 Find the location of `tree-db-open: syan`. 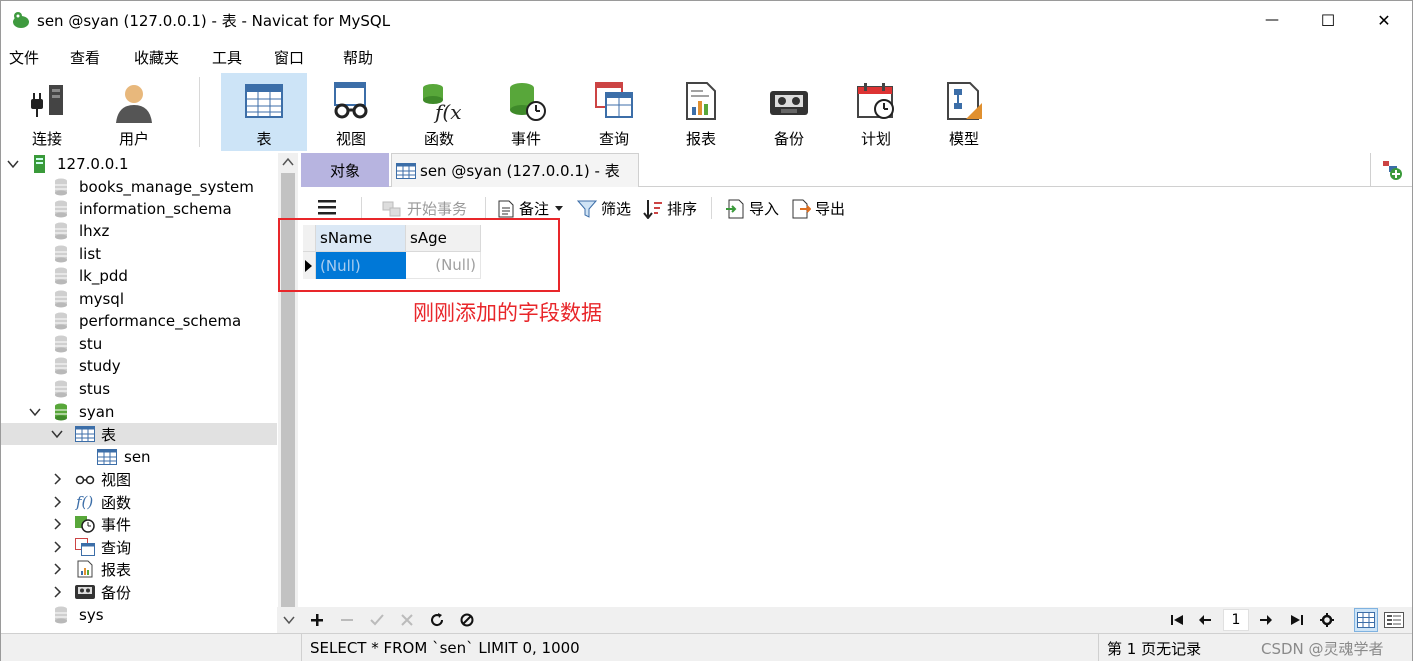

tree-db-open: syan is located at coordinates (139, 412).